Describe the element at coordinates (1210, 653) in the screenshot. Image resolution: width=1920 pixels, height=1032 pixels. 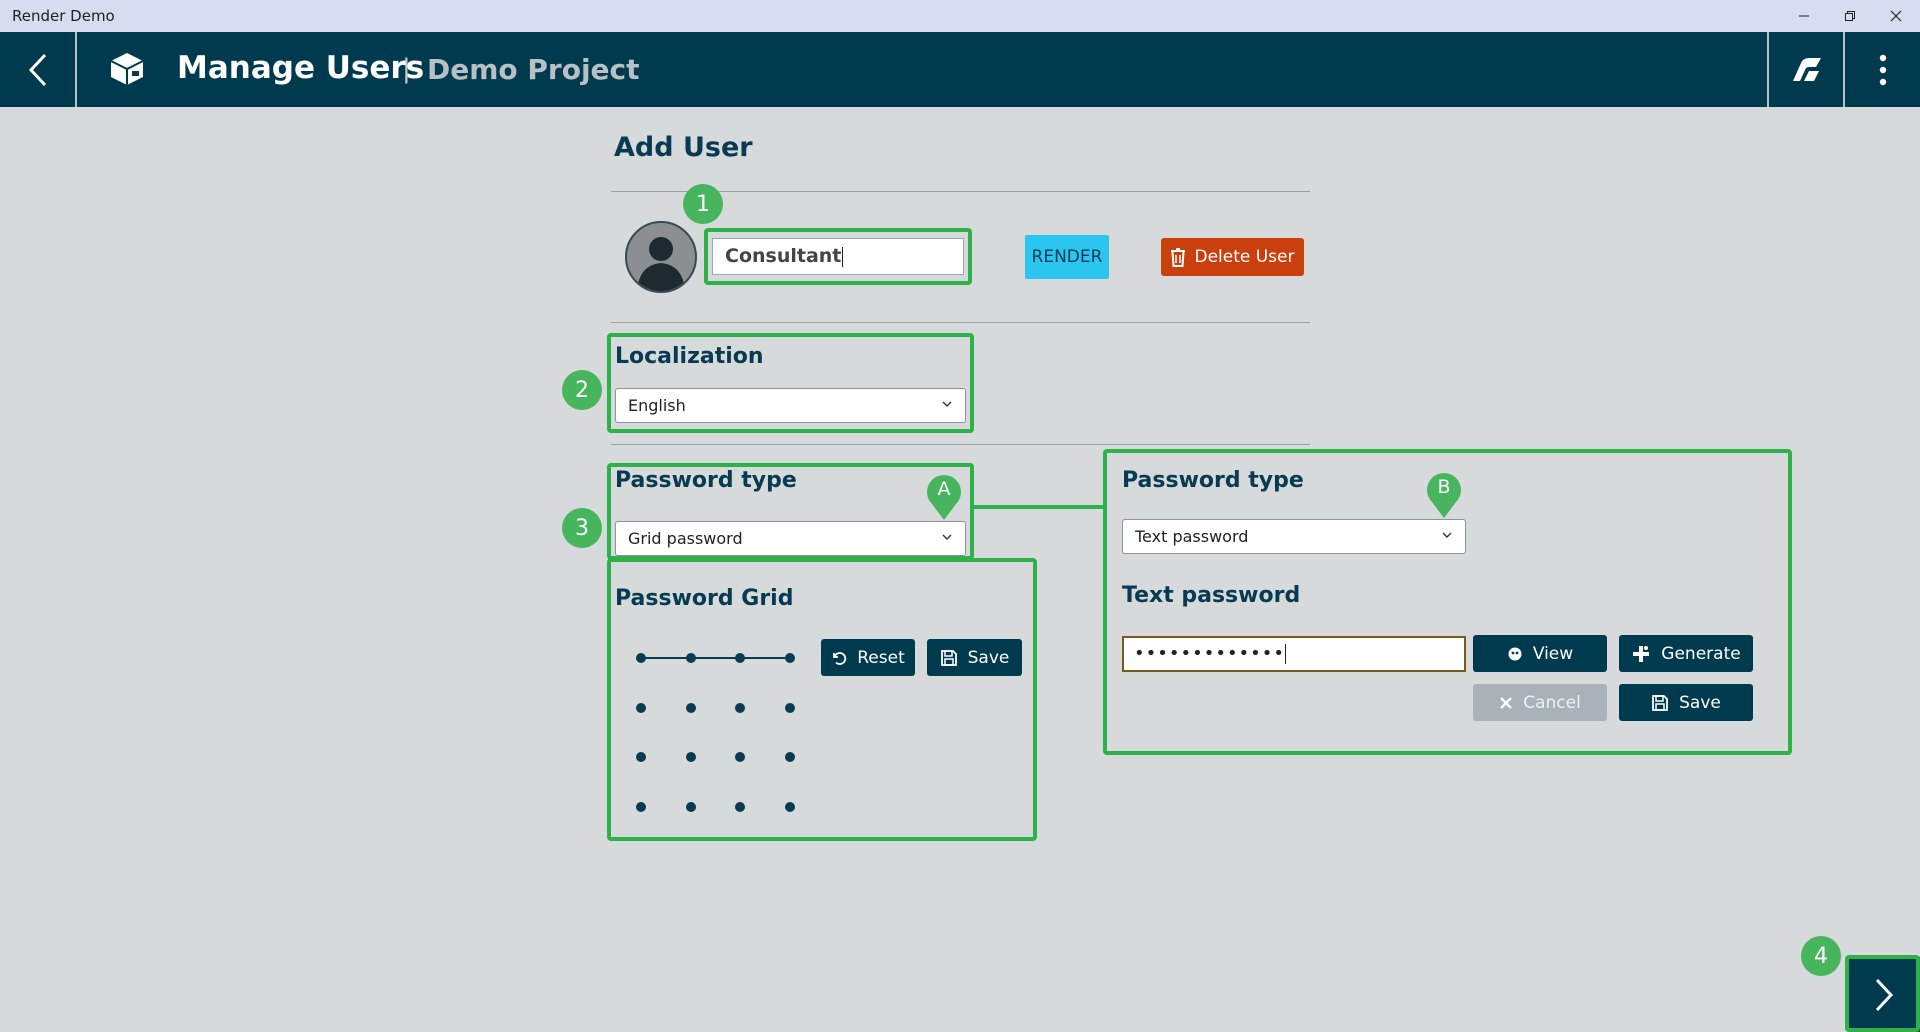
I see `text-password-value: •••••••••••••` at that location.